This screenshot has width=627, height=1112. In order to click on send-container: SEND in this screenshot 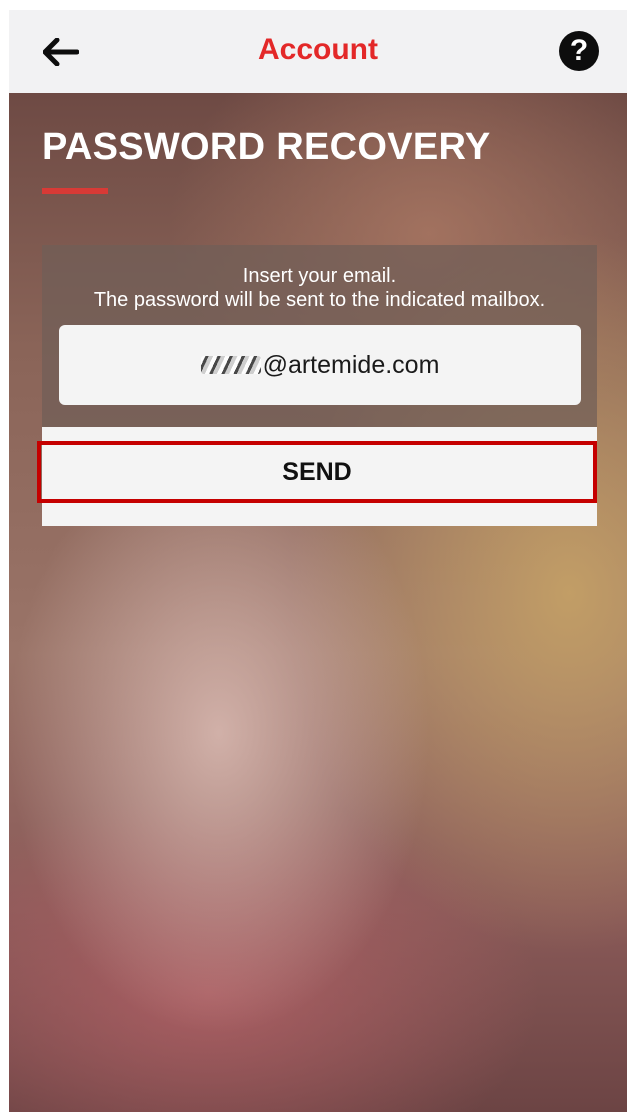, I will do `click(317, 476)`.